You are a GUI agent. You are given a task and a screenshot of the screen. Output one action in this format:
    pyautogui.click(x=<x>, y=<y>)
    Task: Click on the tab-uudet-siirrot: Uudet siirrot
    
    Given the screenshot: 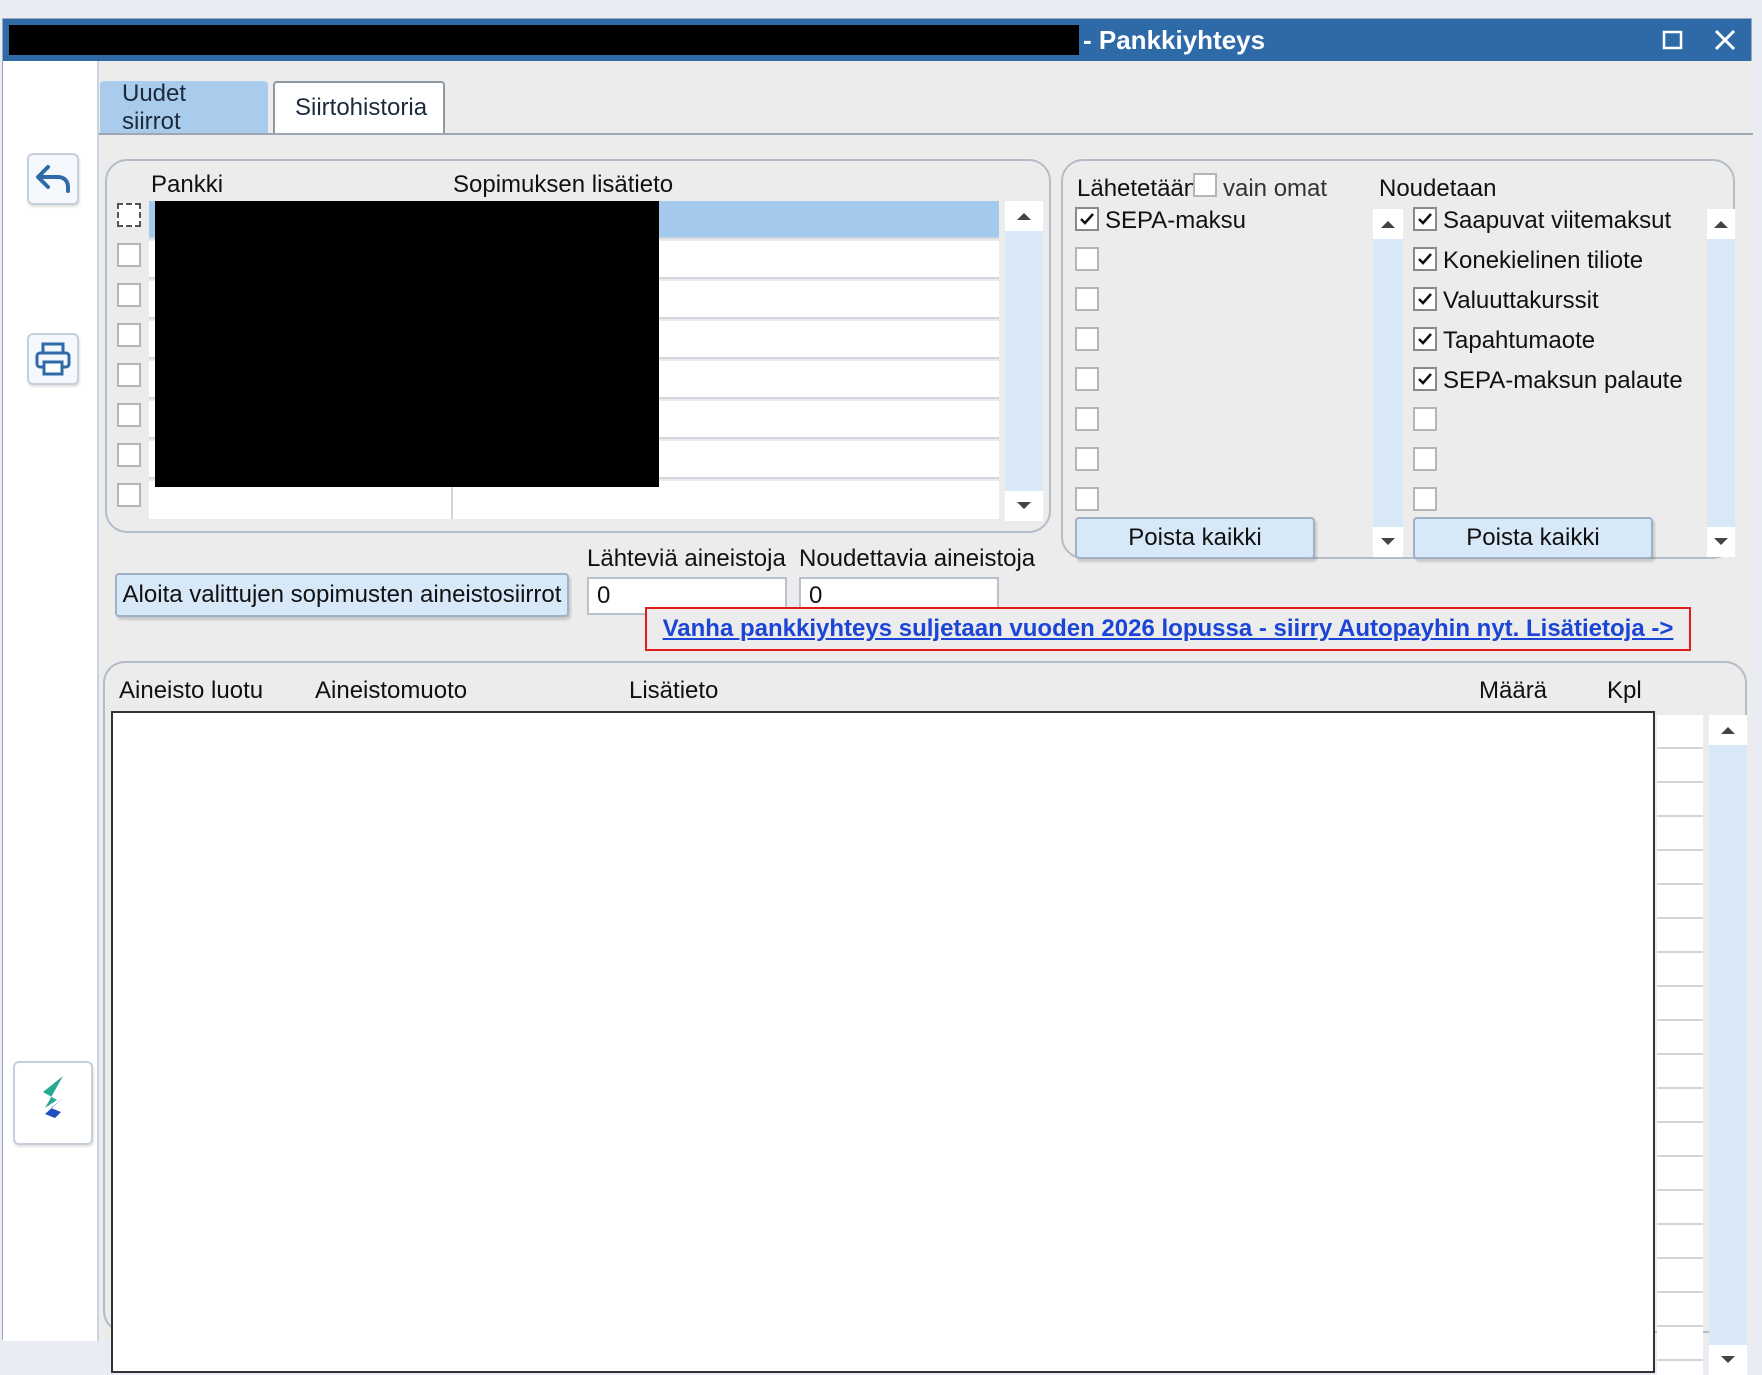 What is the action you would take?
    pyautogui.click(x=184, y=107)
    